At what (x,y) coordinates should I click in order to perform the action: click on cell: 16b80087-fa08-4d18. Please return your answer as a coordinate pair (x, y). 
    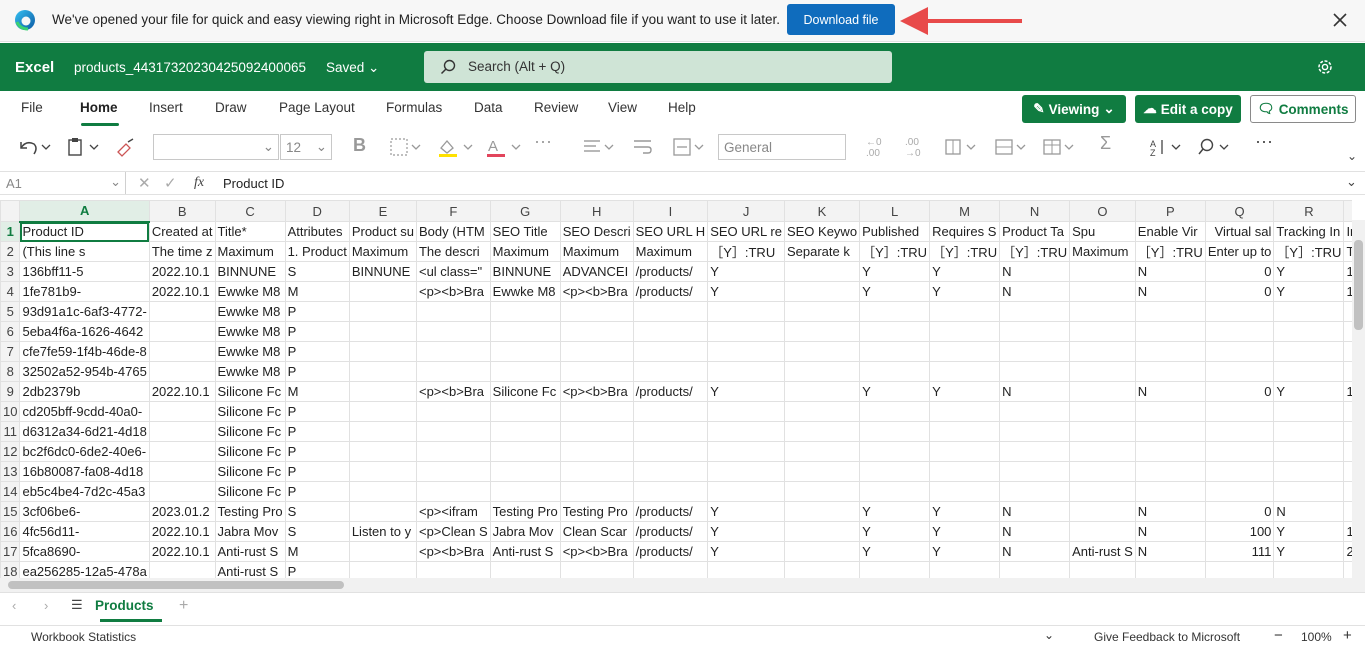
    Looking at the image, I should click on (84, 471).